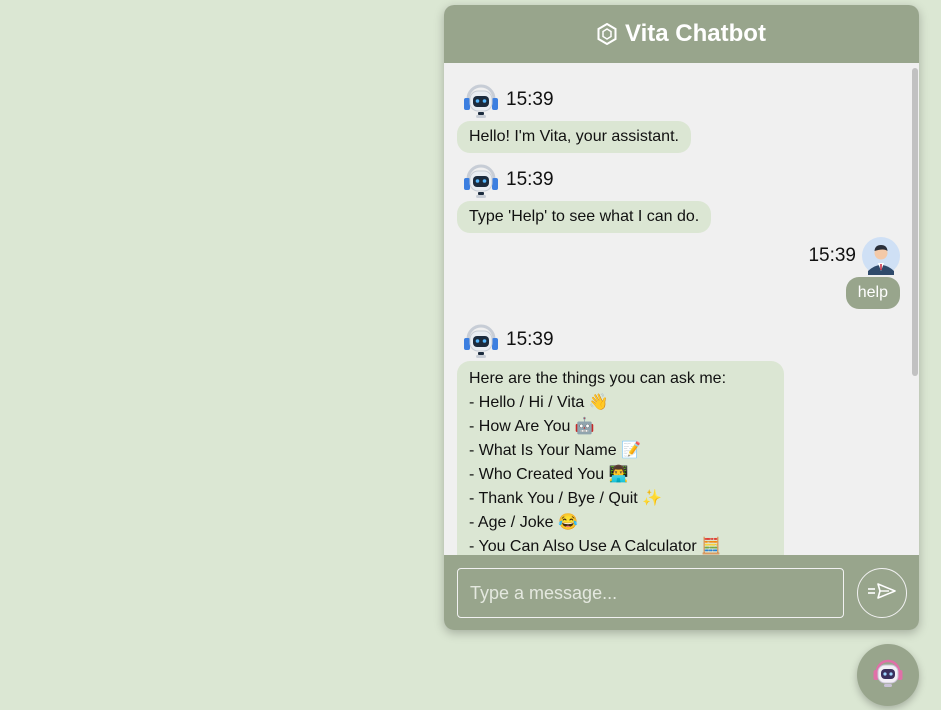  I want to click on help-line: - How Are You 🤖, so click(532, 426).